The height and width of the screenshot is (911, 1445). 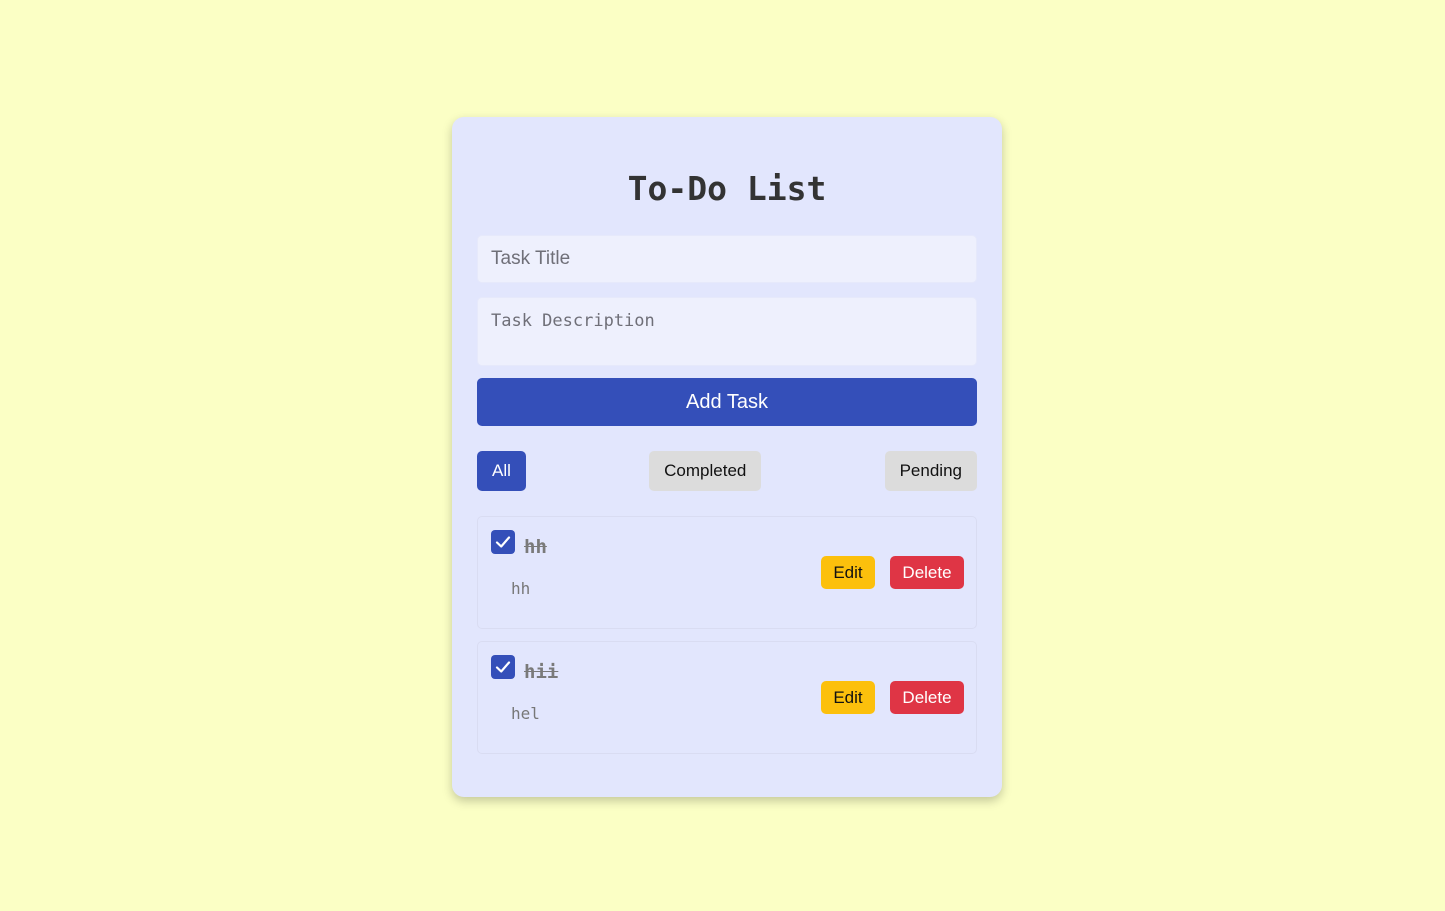 I want to click on filter-bar: All Completed Pending, so click(x=727, y=471).